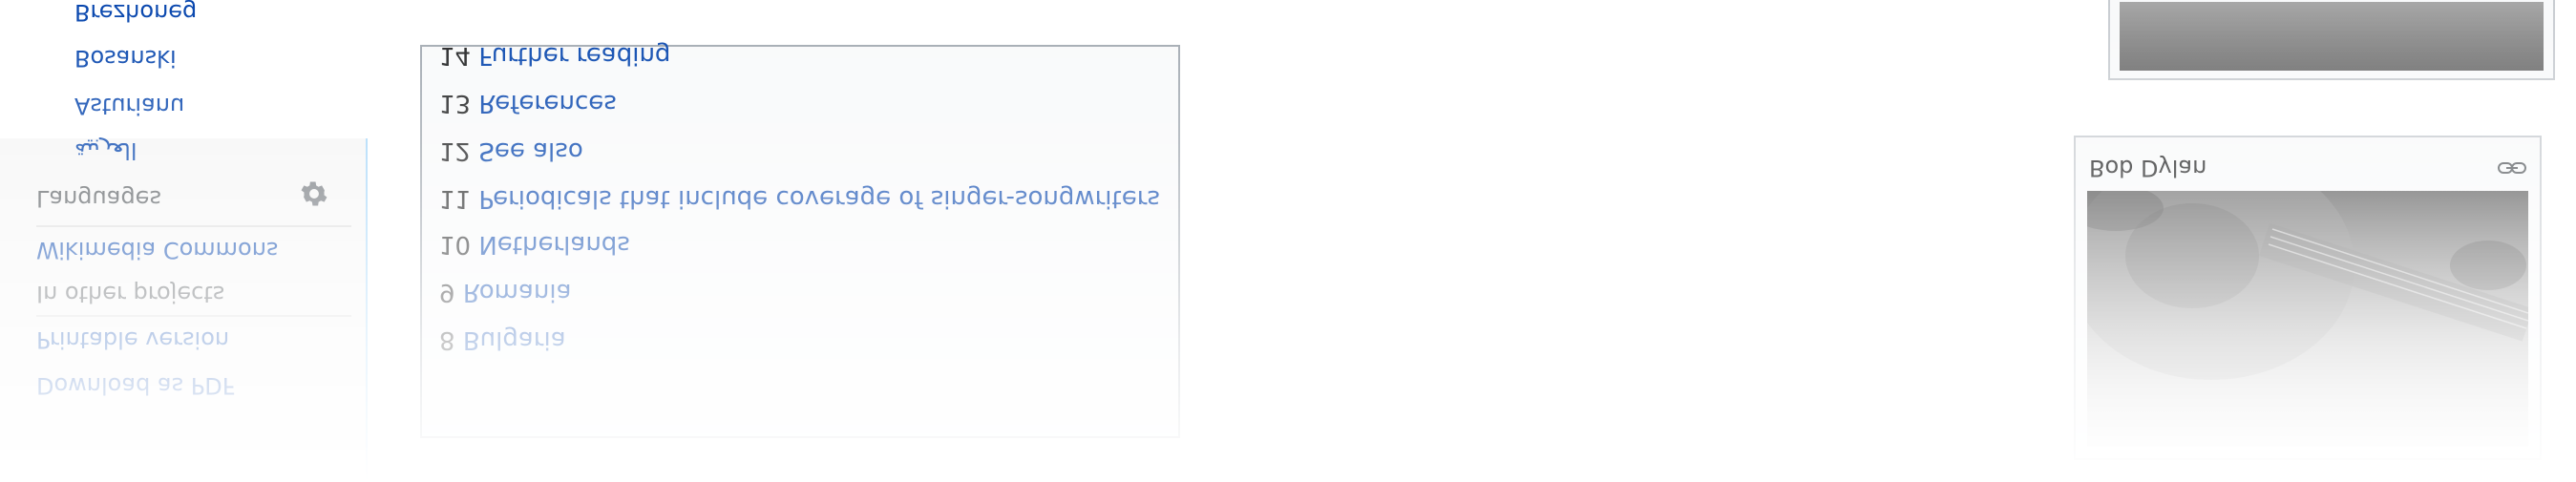 This screenshot has height=482, width=2576. I want to click on thumbnail-frame, so click(2331, 40).